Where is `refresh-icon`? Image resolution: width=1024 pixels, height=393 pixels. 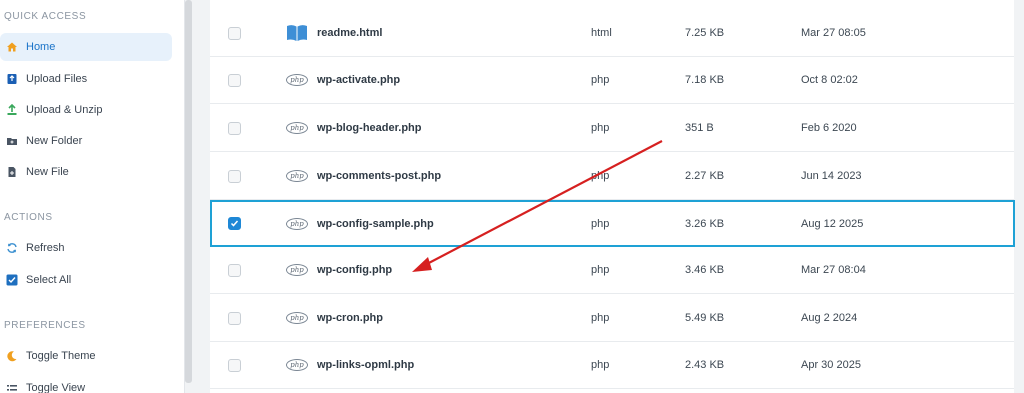
refresh-icon is located at coordinates (12, 248).